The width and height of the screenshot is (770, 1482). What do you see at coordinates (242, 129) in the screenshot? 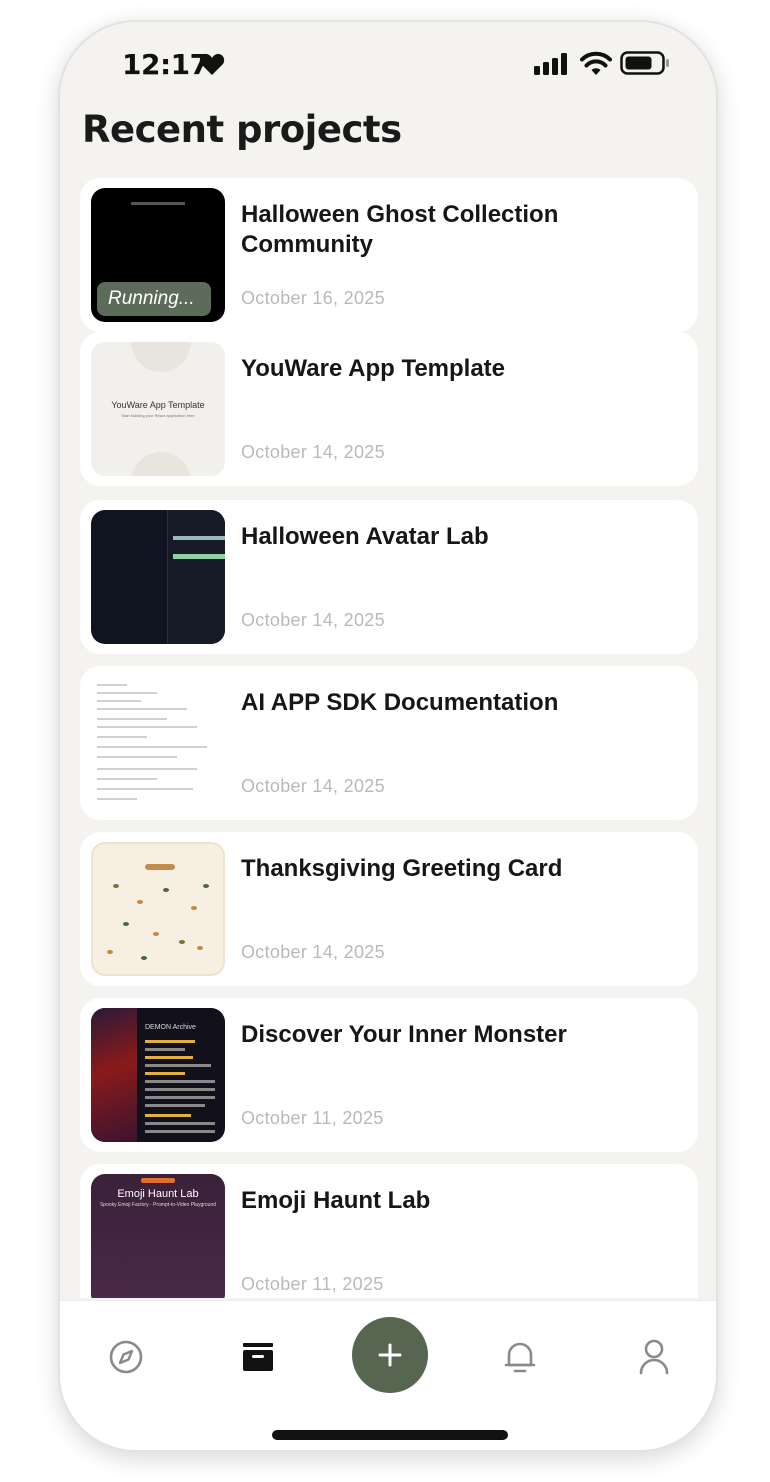
I see `page-title: Recent projects` at bounding box center [242, 129].